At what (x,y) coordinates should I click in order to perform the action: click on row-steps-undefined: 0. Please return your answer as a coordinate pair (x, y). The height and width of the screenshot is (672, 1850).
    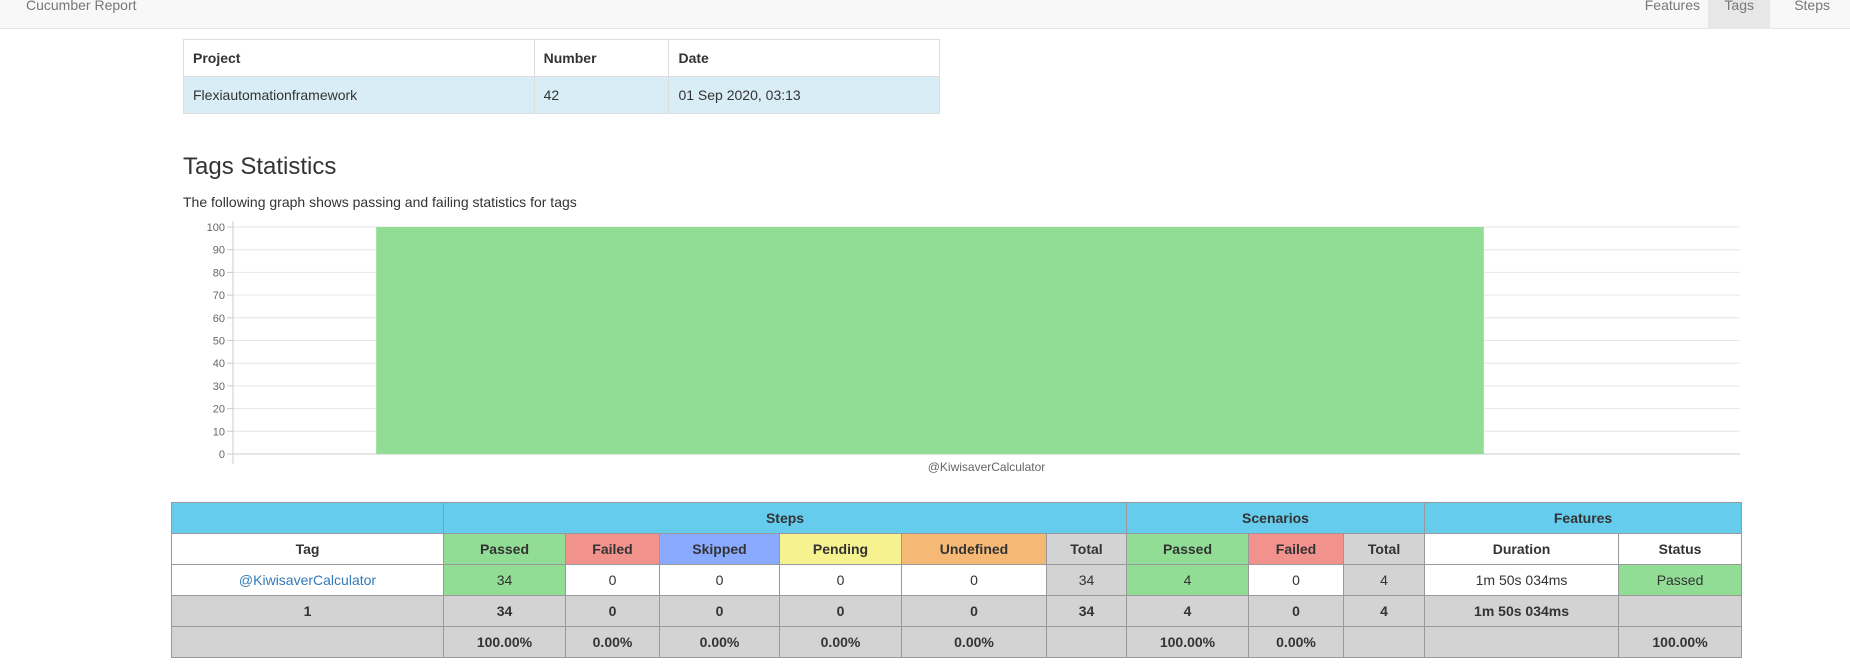
    Looking at the image, I should click on (974, 580).